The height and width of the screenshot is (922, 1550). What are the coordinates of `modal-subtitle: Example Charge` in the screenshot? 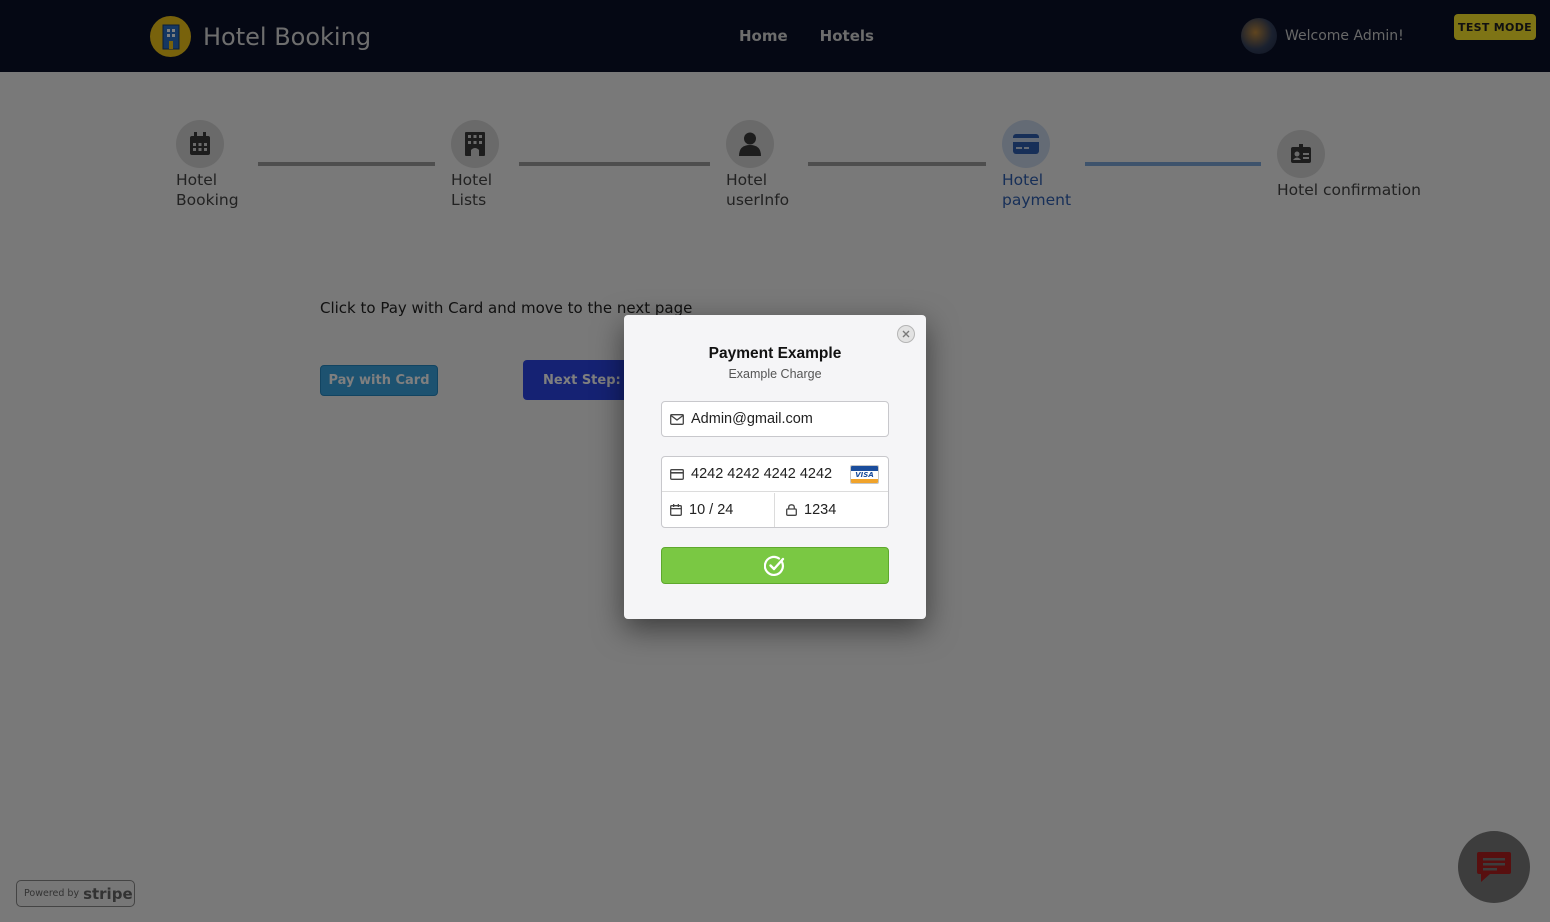 It's located at (775, 374).